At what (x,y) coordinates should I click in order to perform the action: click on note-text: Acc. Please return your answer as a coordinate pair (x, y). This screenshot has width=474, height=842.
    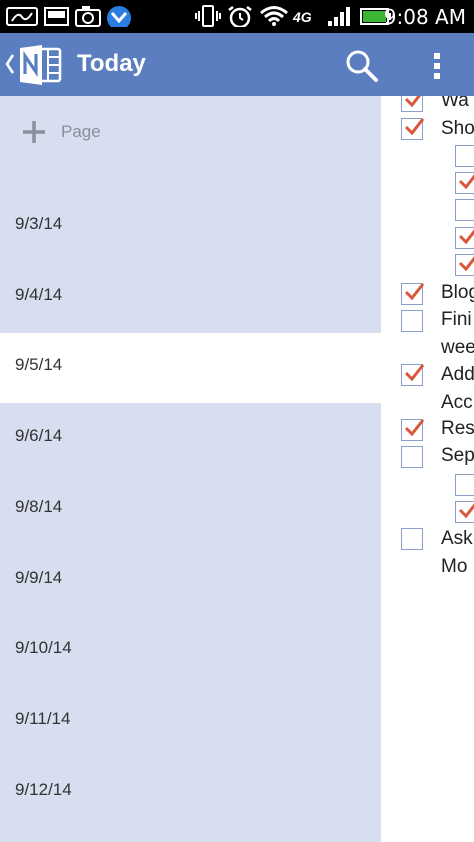
    Looking at the image, I should click on (457, 402).